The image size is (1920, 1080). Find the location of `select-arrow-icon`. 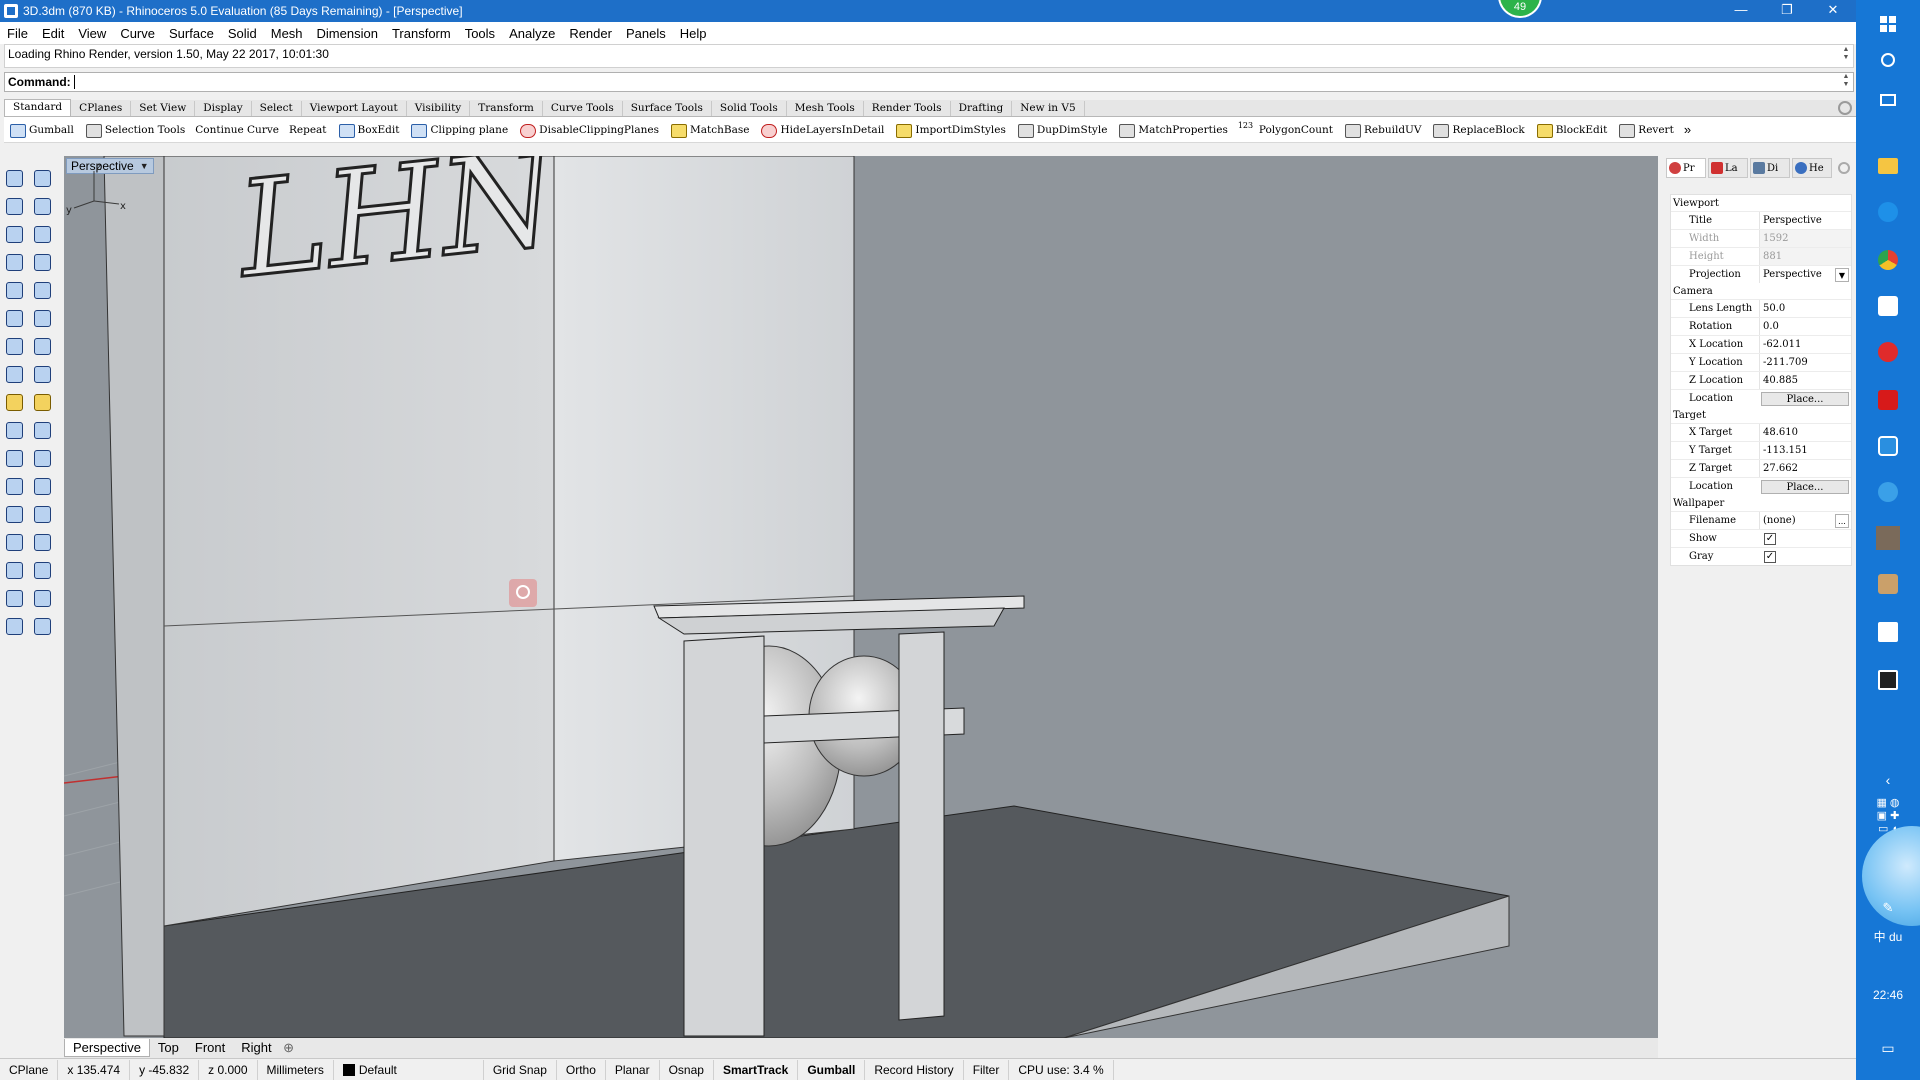

select-arrow-icon is located at coordinates (14, 178).